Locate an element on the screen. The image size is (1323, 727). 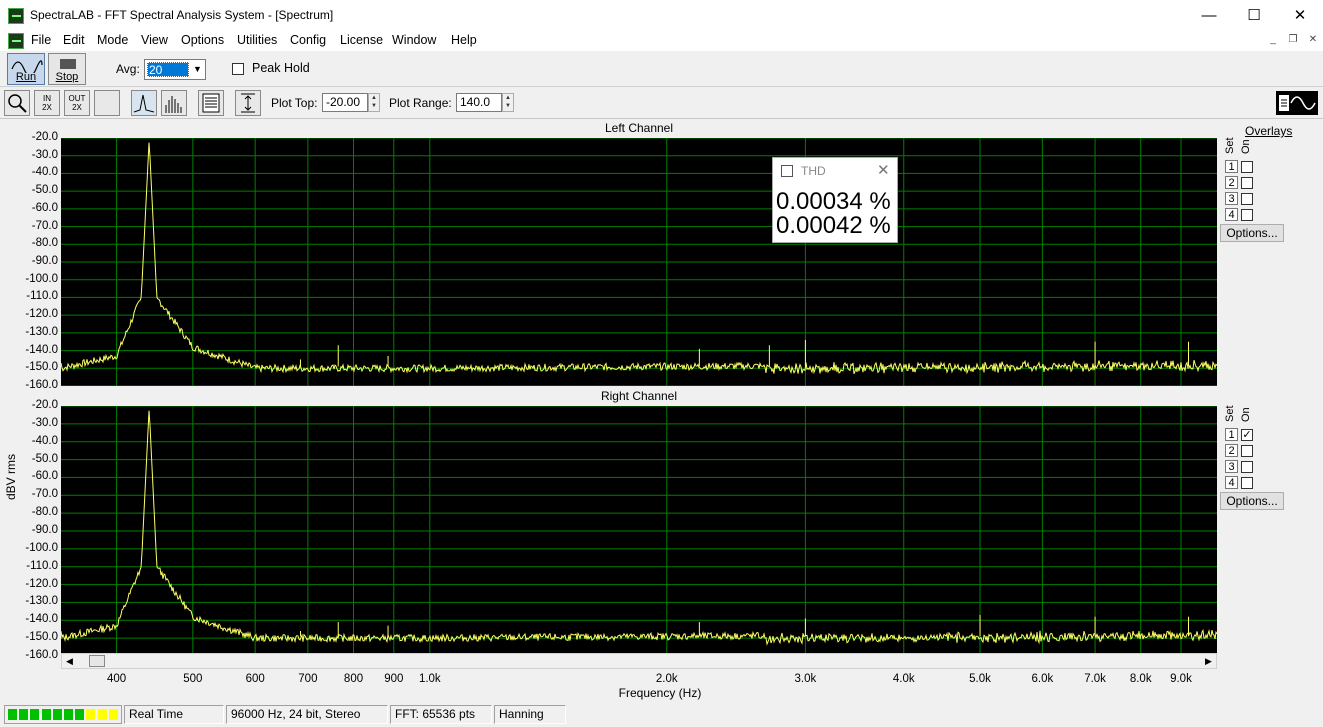
vertical-scale-icon is located at coordinates (248, 103).